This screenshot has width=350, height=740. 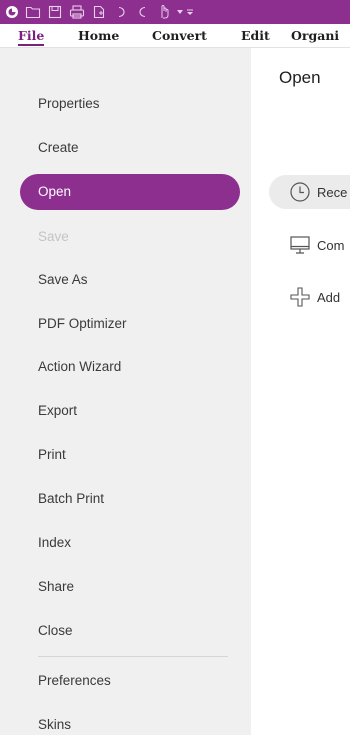 I want to click on open-folder-icon, so click(x=33, y=12).